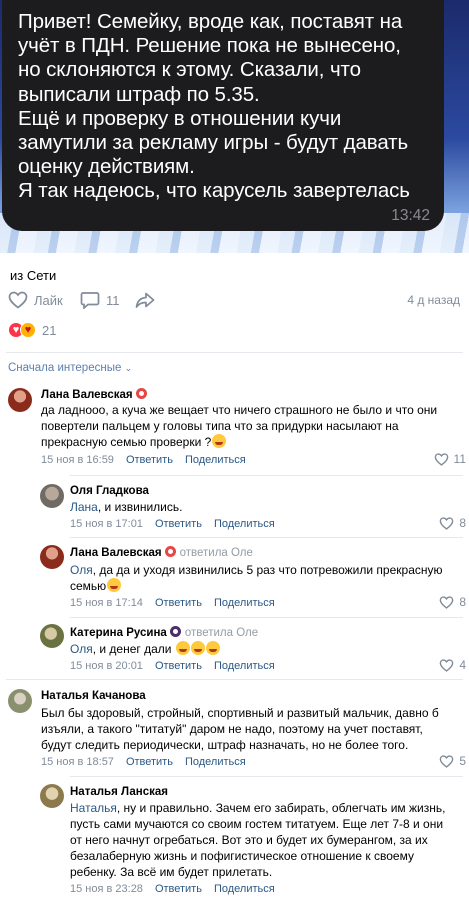 This screenshot has height=902, width=469. I want to click on comment-date: 15 ноя в 23:28, so click(106, 889).